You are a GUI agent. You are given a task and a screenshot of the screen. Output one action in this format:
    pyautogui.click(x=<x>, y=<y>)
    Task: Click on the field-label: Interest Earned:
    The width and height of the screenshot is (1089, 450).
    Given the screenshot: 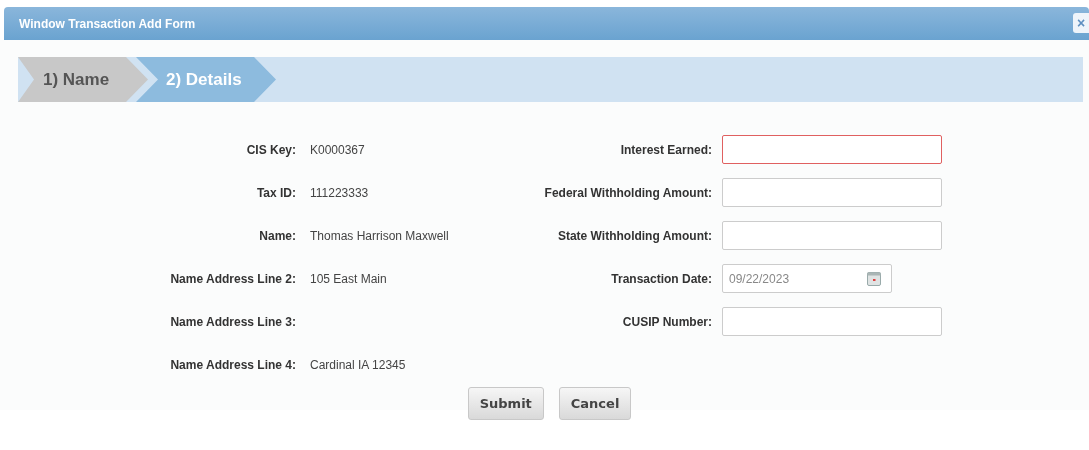 What is the action you would take?
    pyautogui.click(x=666, y=149)
    